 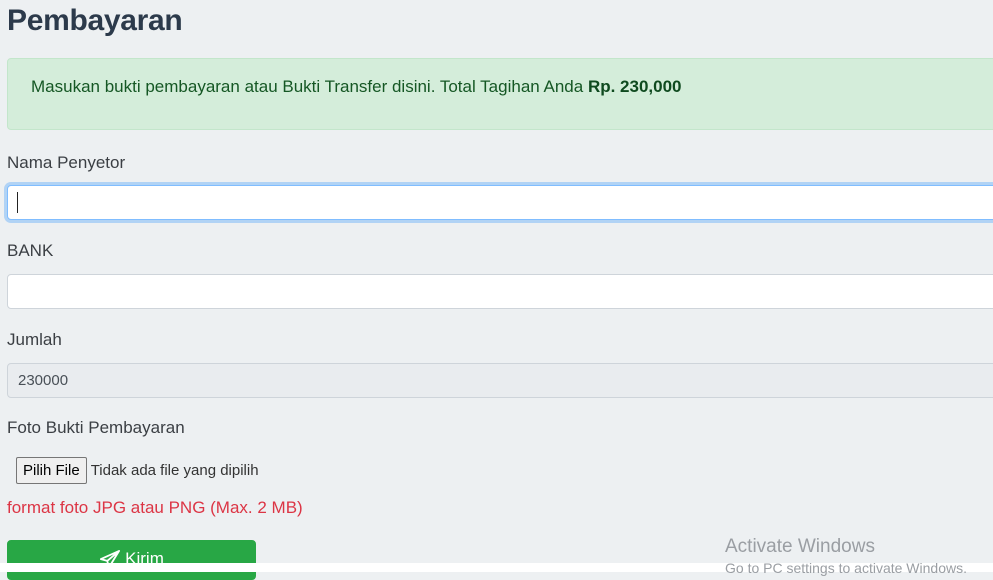 What do you see at coordinates (500, 380) in the screenshot?
I see `amount-input` at bounding box center [500, 380].